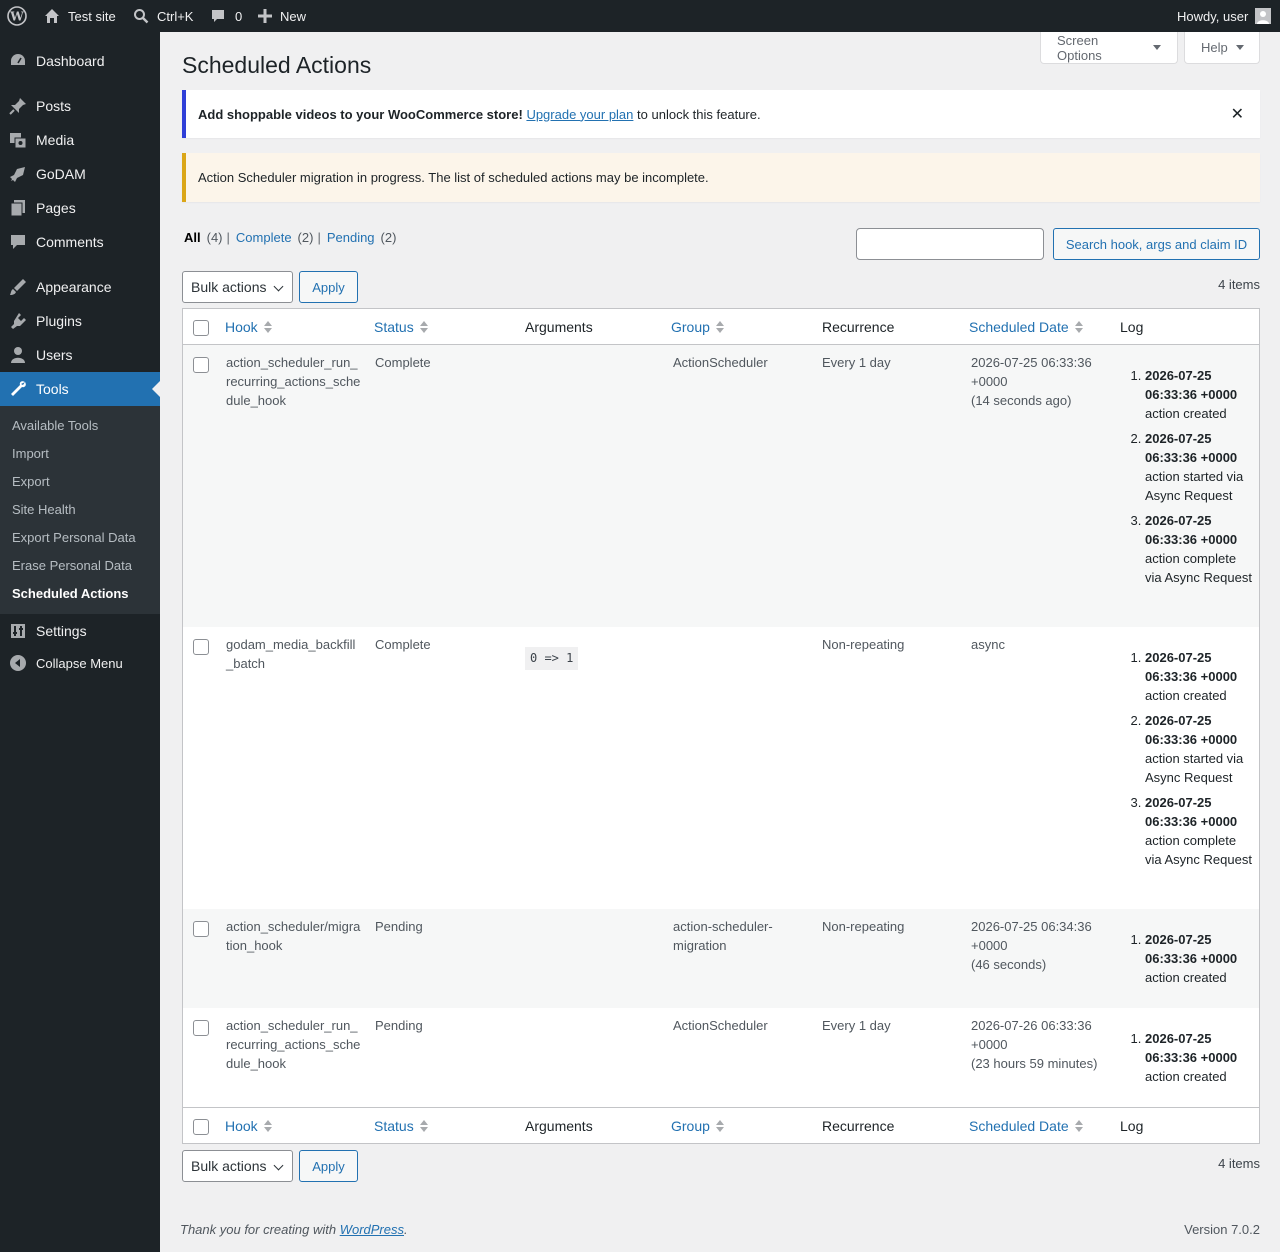  Describe the element at coordinates (80, 16) in the screenshot. I see `site-name-link: Test site` at that location.